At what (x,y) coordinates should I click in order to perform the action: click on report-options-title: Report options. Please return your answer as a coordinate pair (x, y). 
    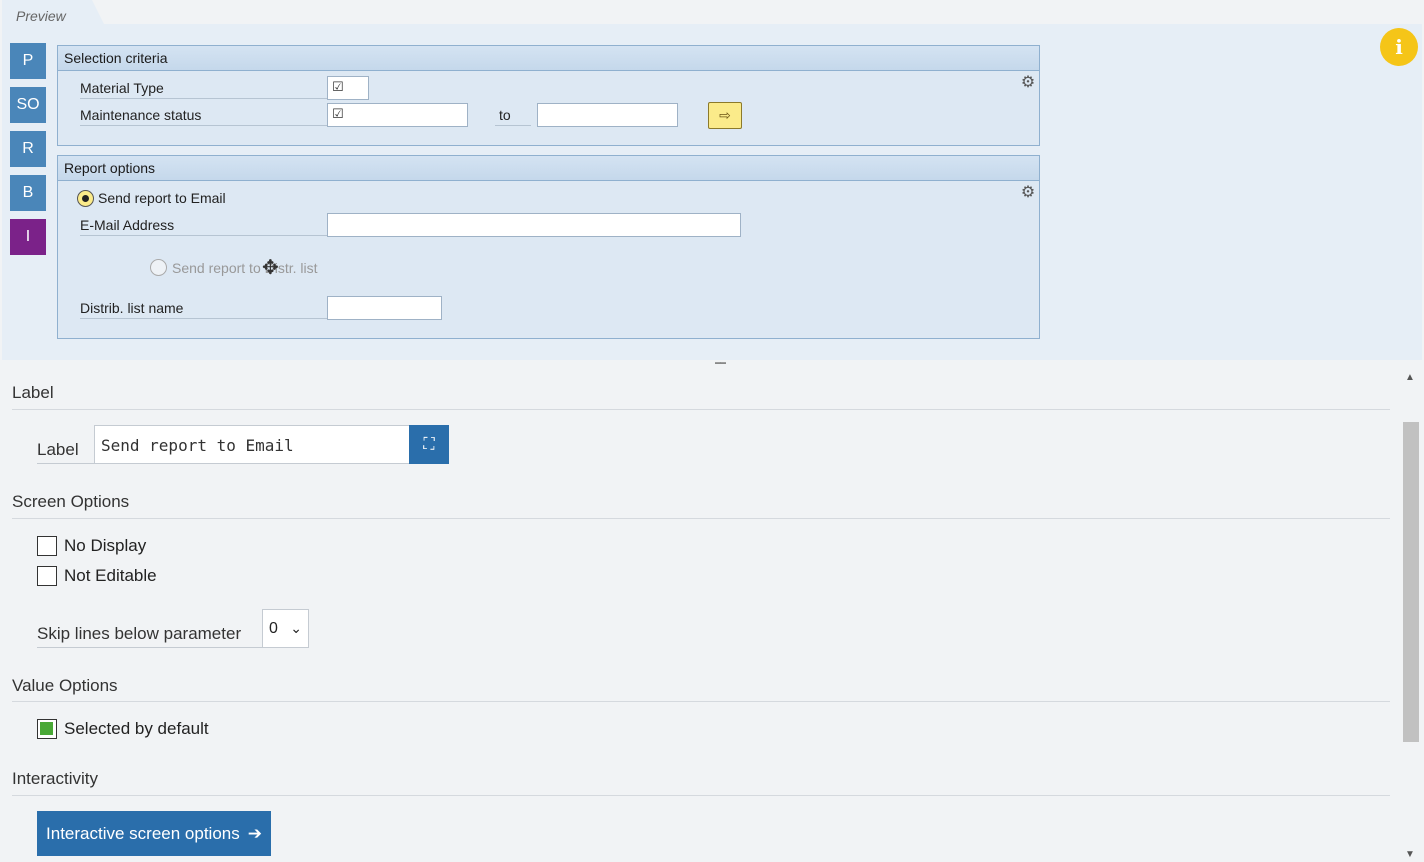
    Looking at the image, I should click on (548, 168).